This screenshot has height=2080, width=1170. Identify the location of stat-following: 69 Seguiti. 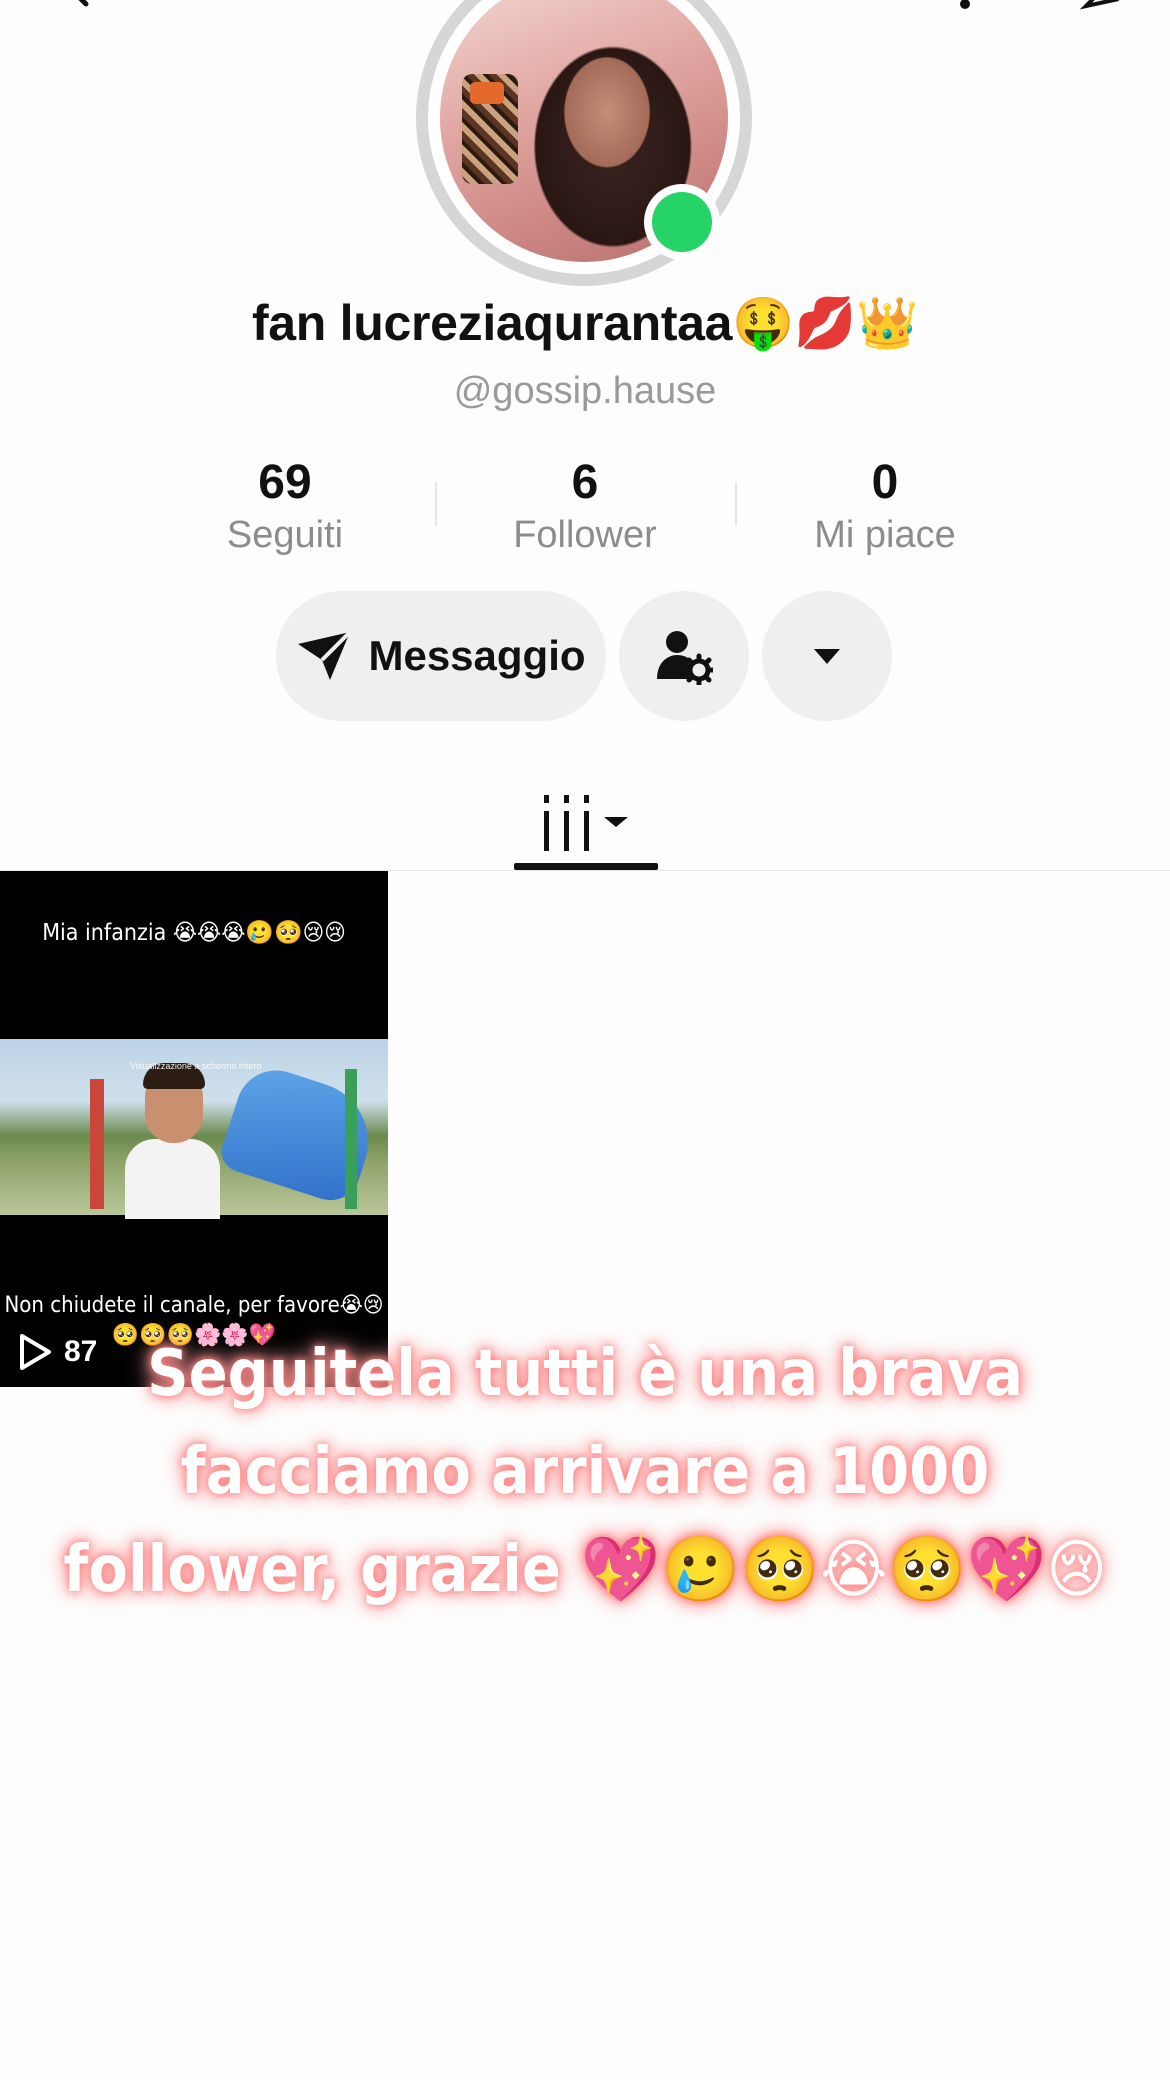
(285, 507).